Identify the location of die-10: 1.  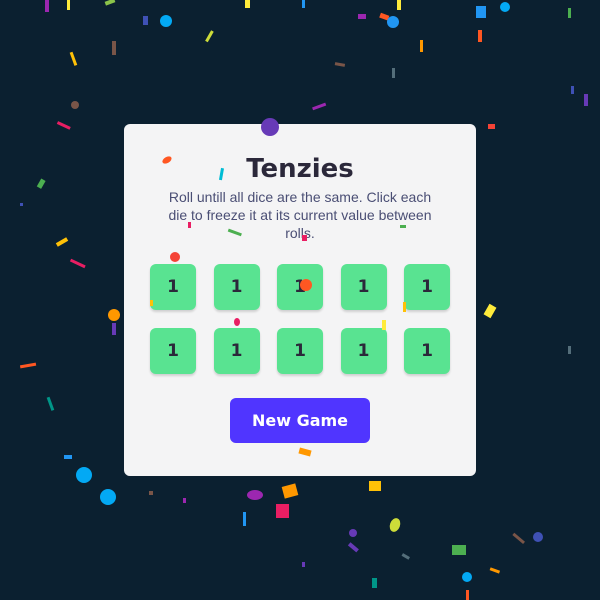
(427, 351).